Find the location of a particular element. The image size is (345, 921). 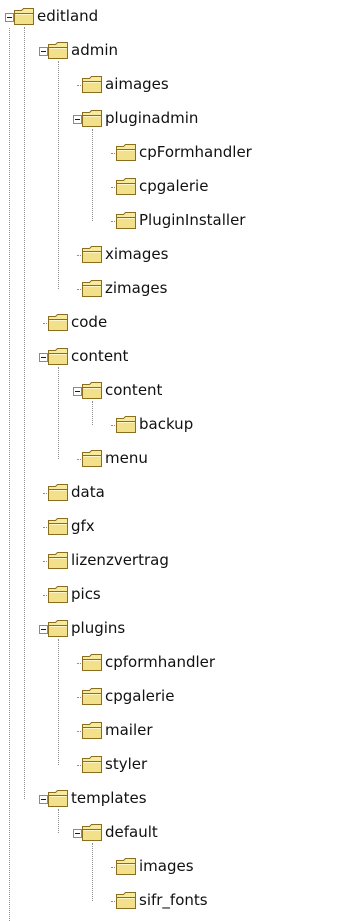

tree-item-label: data is located at coordinates (88, 492).